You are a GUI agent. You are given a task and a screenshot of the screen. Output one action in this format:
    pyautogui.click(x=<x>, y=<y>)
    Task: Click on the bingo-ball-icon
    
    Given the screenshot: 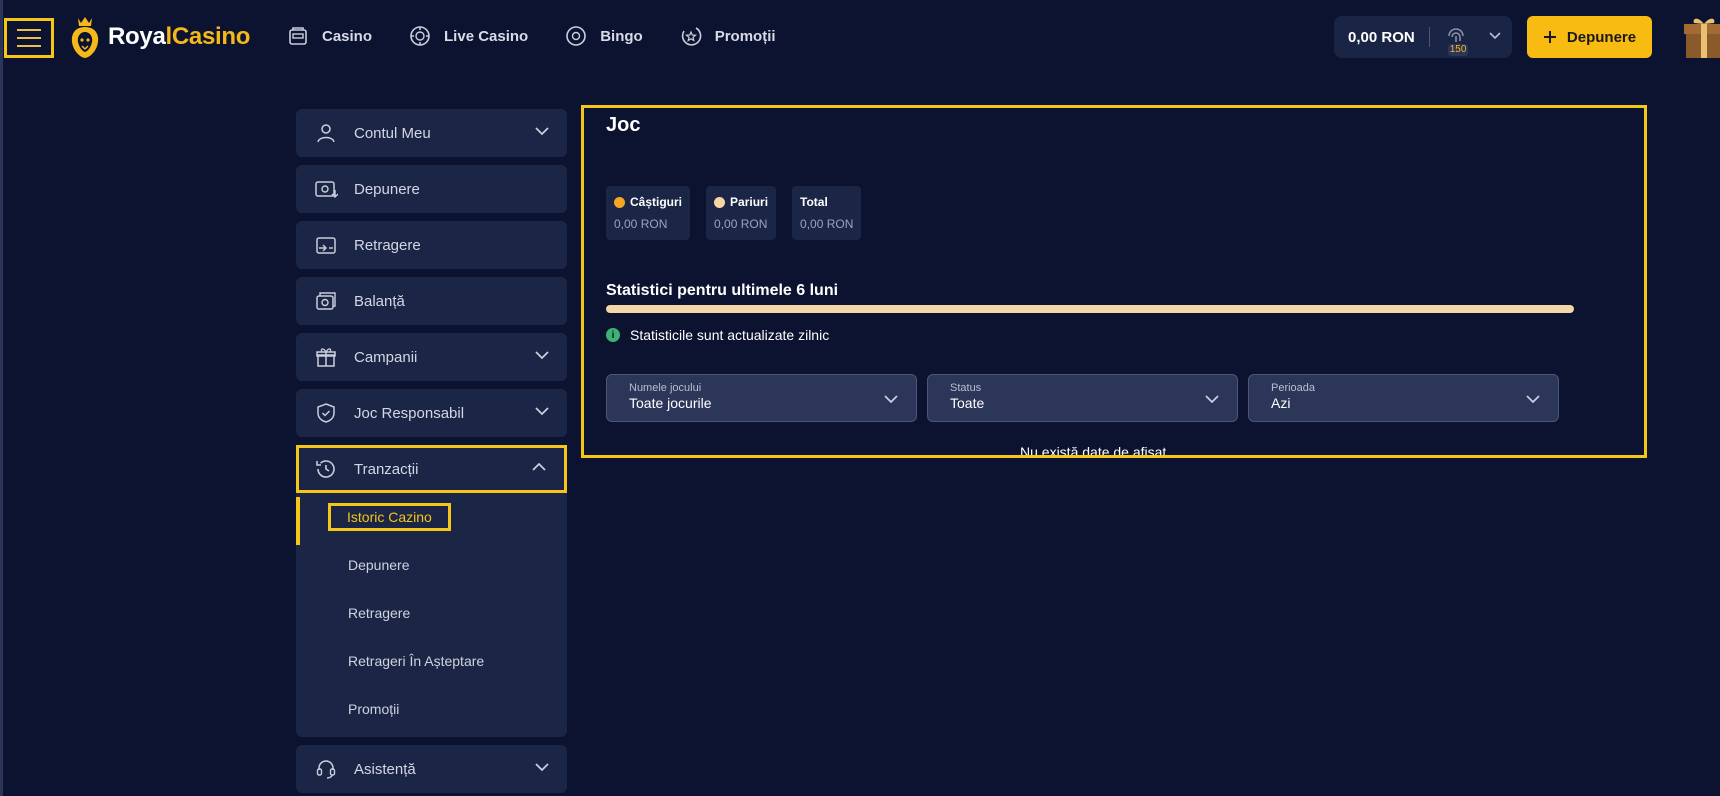 What is the action you would take?
    pyautogui.click(x=576, y=36)
    